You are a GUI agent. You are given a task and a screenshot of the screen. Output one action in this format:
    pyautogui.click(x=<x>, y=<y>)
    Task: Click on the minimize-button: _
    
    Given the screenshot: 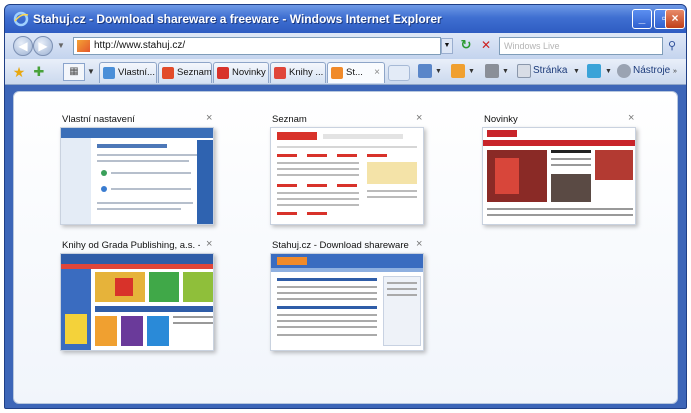 What is the action you would take?
    pyautogui.click(x=642, y=19)
    